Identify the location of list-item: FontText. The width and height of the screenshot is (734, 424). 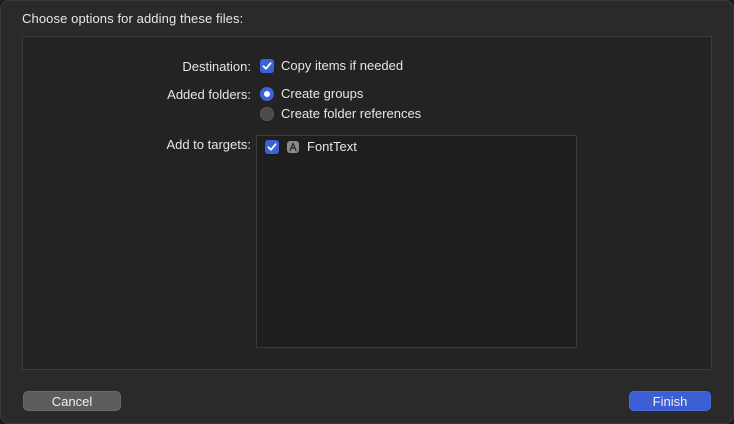
(311, 146).